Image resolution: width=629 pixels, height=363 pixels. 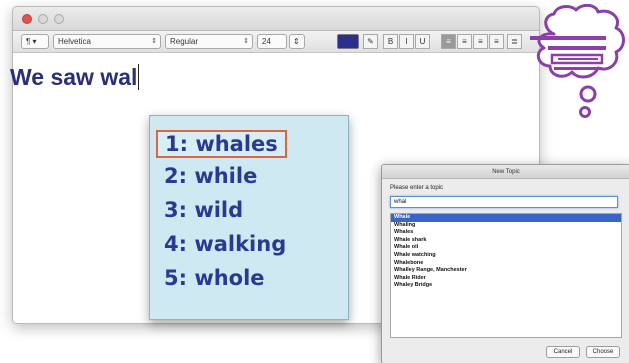 What do you see at coordinates (506, 248) in the screenshot?
I see `topic-list-item: Whale oil` at bounding box center [506, 248].